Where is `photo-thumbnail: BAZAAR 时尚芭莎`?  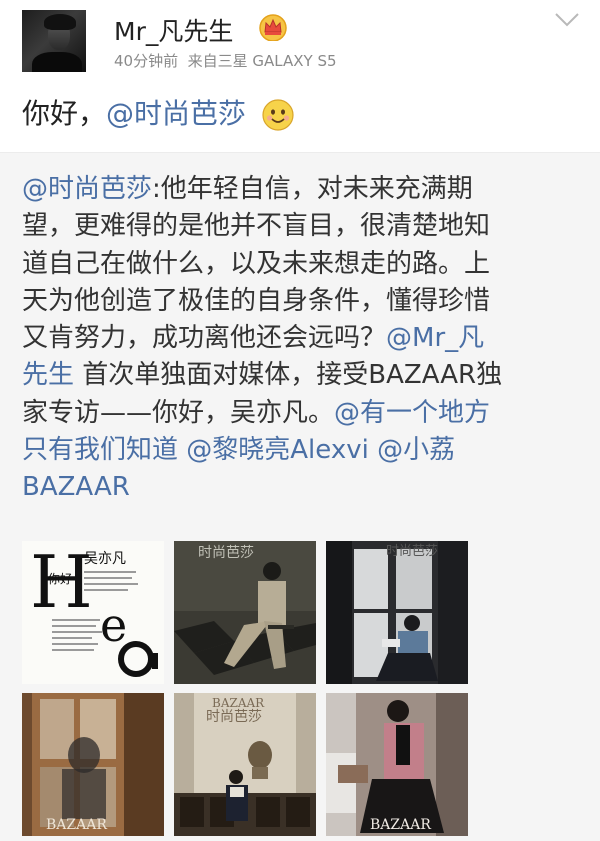 photo-thumbnail: BAZAAR 时尚芭莎 is located at coordinates (245, 764).